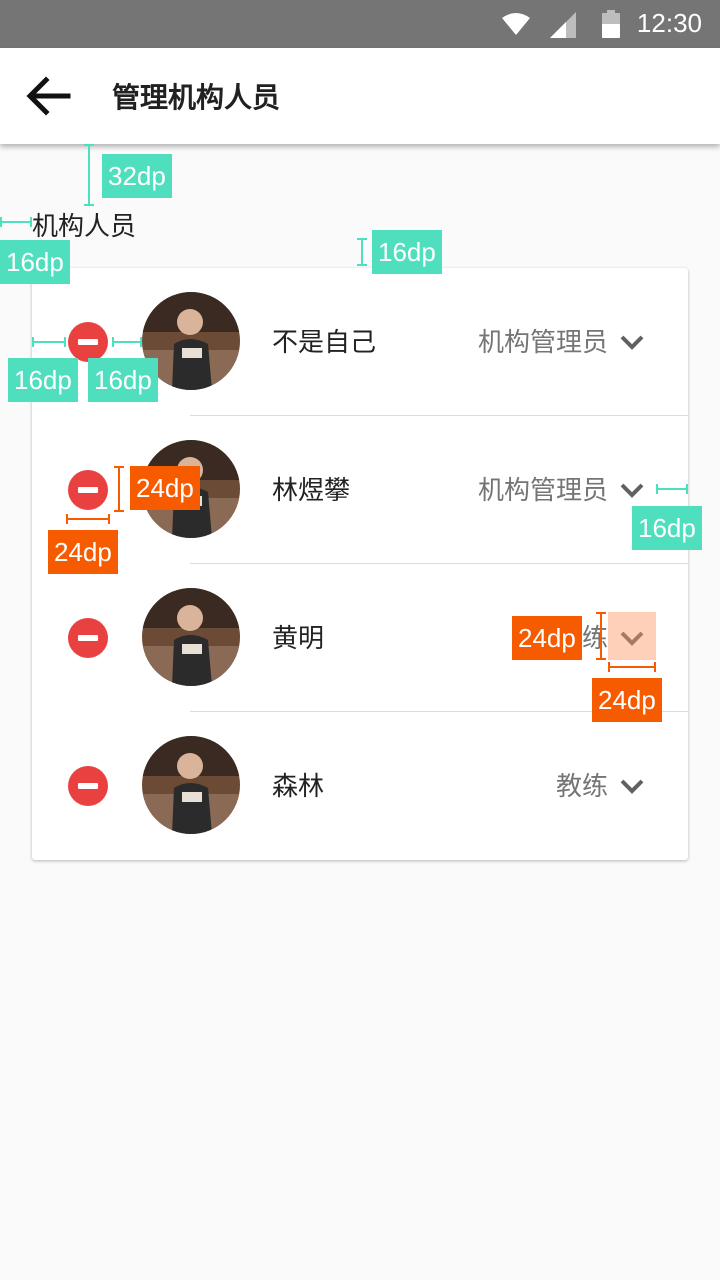 This screenshot has height=1280, width=720. Describe the element at coordinates (632, 636) in the screenshot. I see `chevron-highlight` at that location.